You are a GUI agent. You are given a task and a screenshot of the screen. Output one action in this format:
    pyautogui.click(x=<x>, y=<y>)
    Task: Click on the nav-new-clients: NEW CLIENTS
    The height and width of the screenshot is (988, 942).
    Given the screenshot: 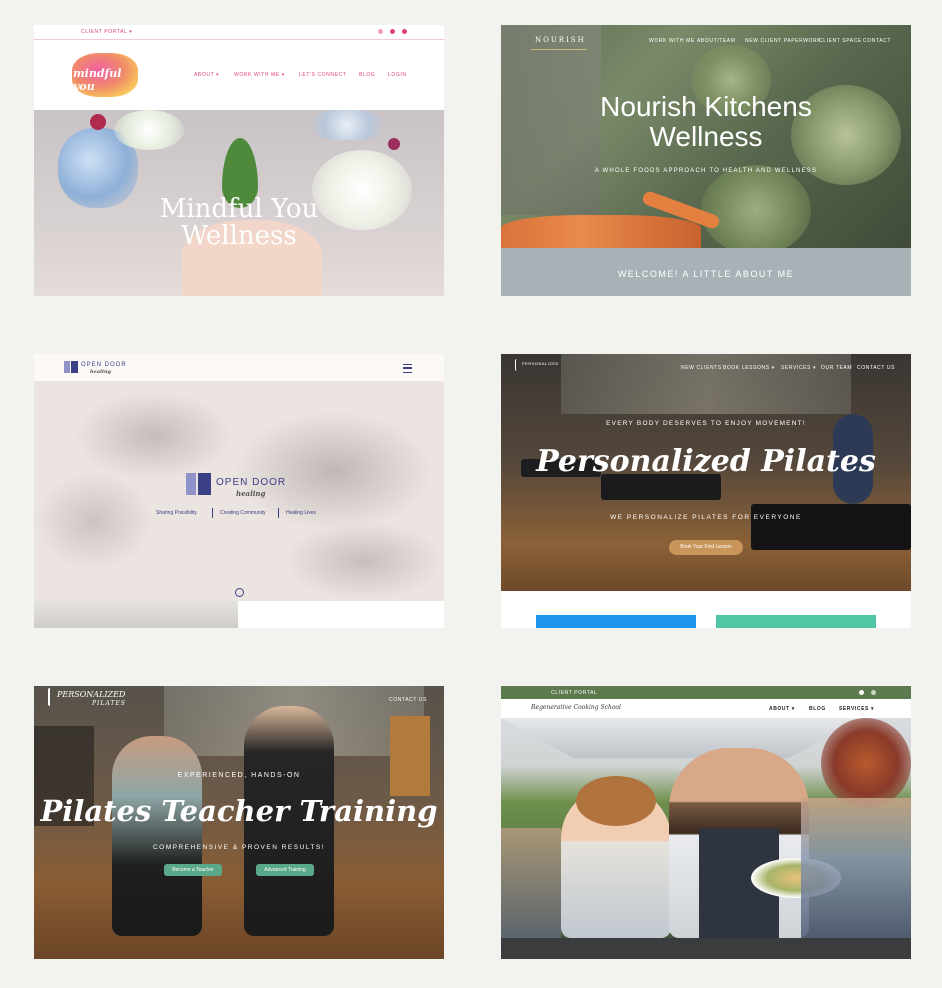 What is the action you would take?
    pyautogui.click(x=701, y=368)
    